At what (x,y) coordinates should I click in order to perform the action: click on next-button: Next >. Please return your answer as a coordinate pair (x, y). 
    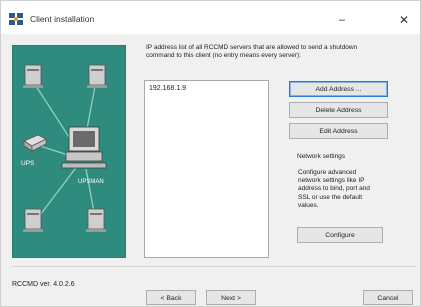
    Looking at the image, I should click on (231, 297).